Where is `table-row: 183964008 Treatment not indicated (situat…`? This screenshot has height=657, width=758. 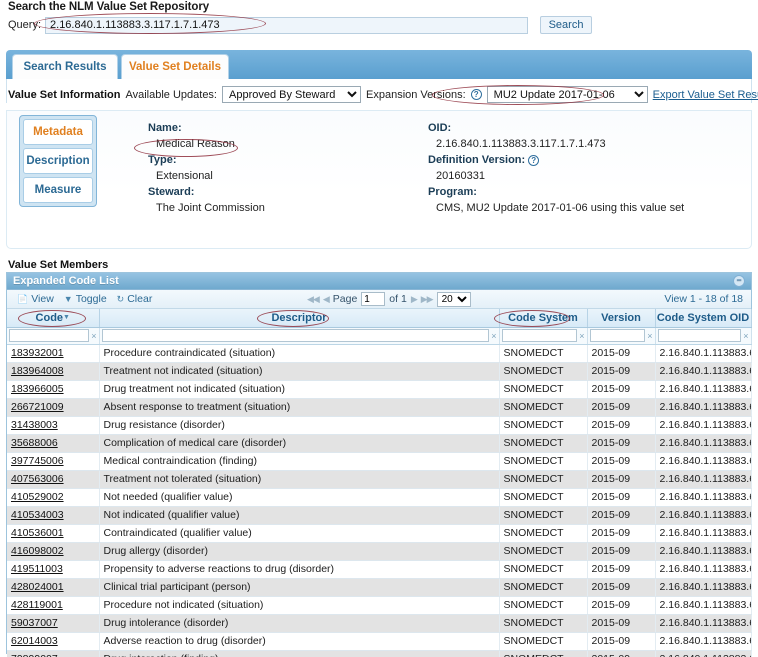
table-row: 183964008 Treatment not indicated (situat… is located at coordinates (379, 371).